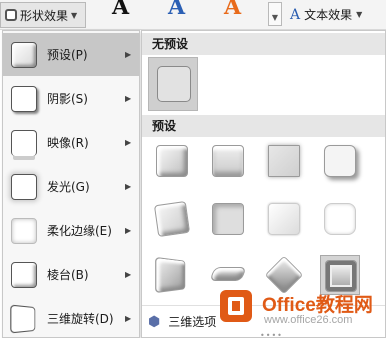  What do you see at coordinates (11, 15) in the screenshot?
I see `shape-effects-icon` at bounding box center [11, 15].